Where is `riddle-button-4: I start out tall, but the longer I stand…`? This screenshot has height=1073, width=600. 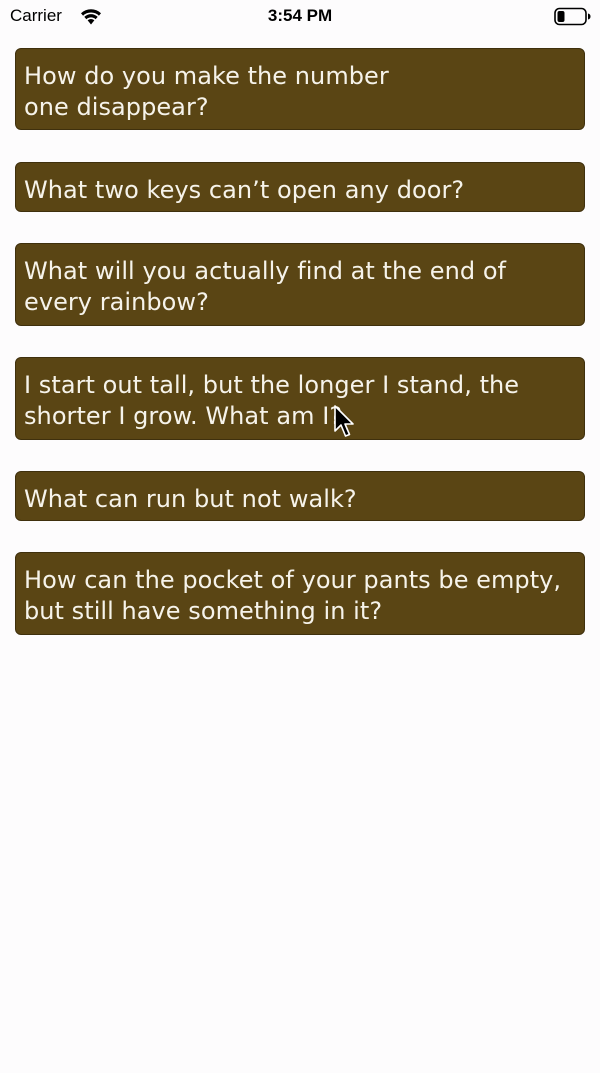
riddle-button-4: I start out tall, but the longer I stand… is located at coordinates (300, 398).